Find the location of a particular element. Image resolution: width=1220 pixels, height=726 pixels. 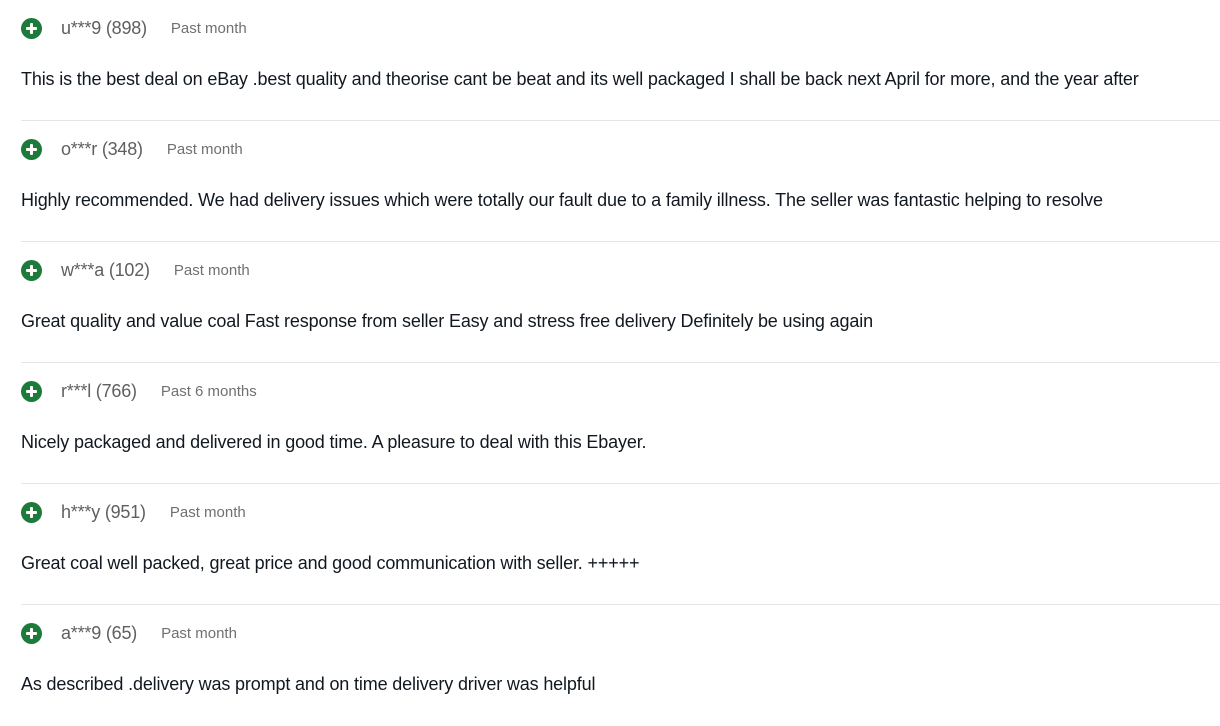

reviewer-name: w***a (102) is located at coordinates (105, 269).